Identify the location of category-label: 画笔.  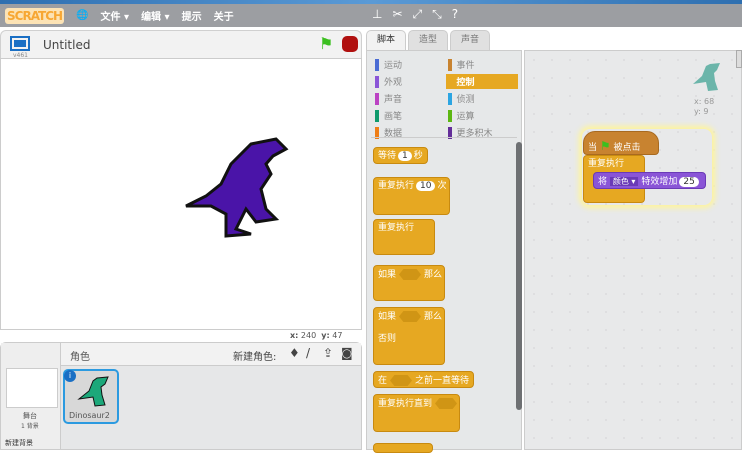
(393, 117).